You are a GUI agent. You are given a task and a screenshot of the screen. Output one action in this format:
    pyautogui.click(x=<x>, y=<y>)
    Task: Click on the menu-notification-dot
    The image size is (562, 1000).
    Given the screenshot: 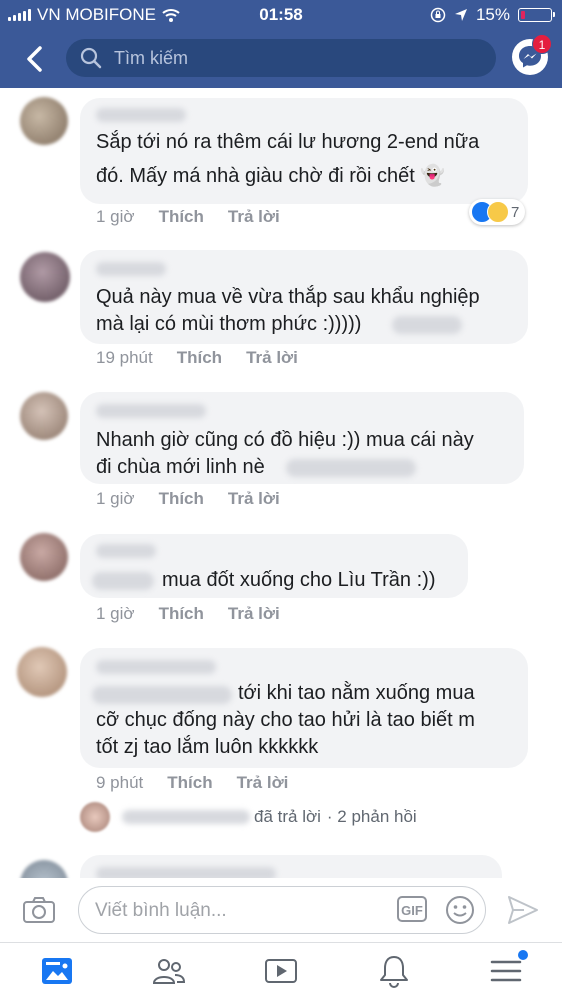 What is the action you would take?
    pyautogui.click(x=523, y=955)
    